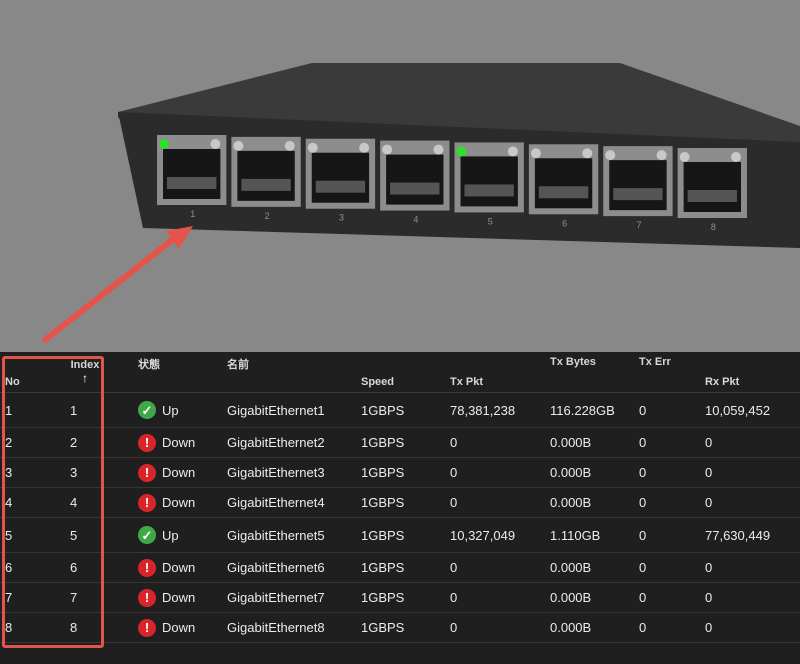 The width and height of the screenshot is (800, 664). Describe the element at coordinates (294, 502) in the screenshot. I see `cell-name: GigabitEthernet4` at that location.